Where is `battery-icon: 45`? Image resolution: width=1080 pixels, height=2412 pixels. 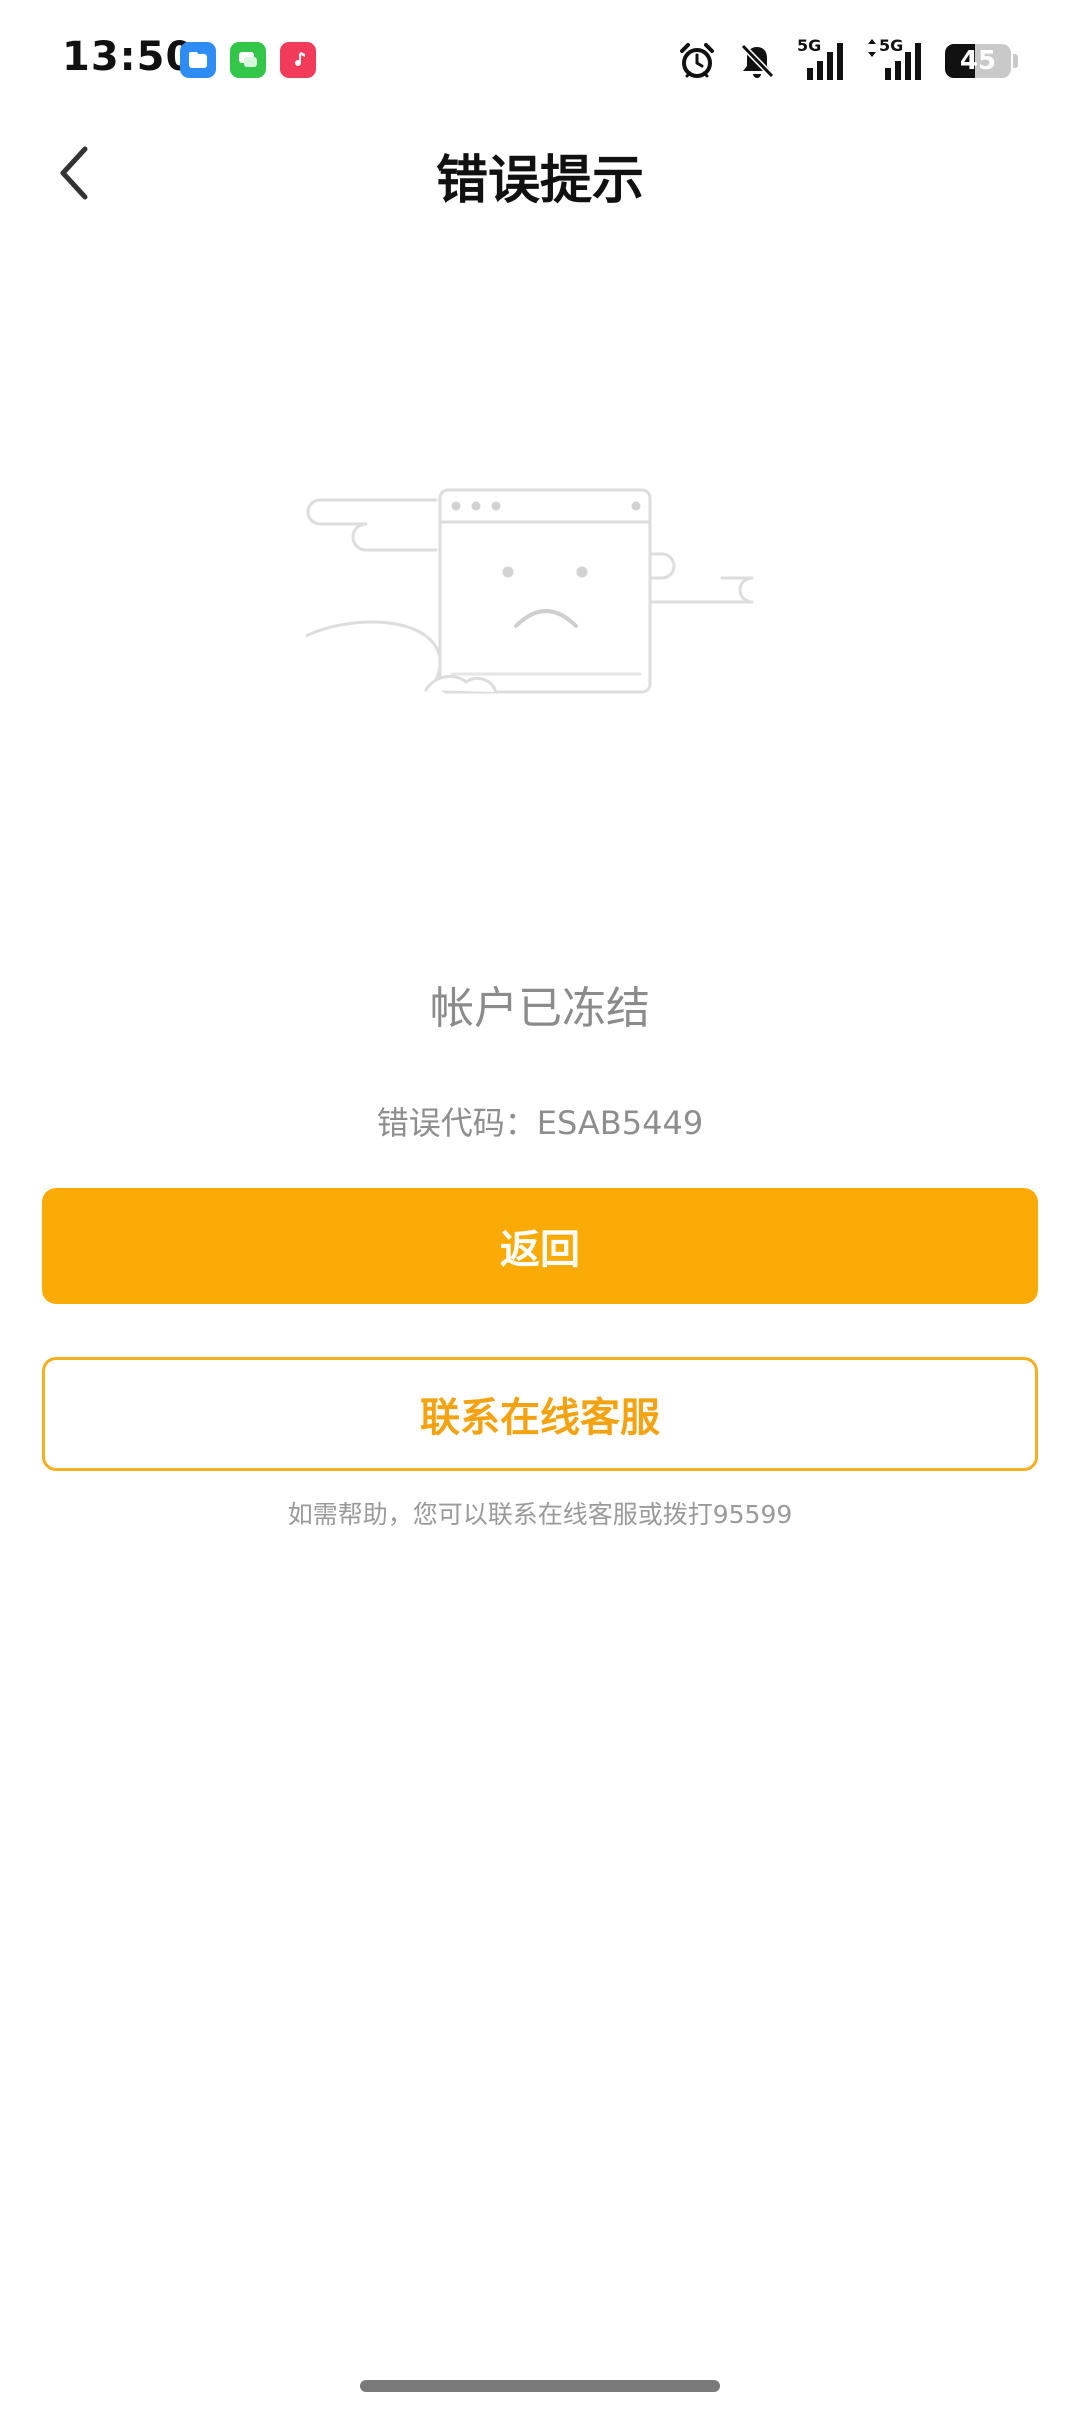 battery-icon: 45 is located at coordinates (978, 61).